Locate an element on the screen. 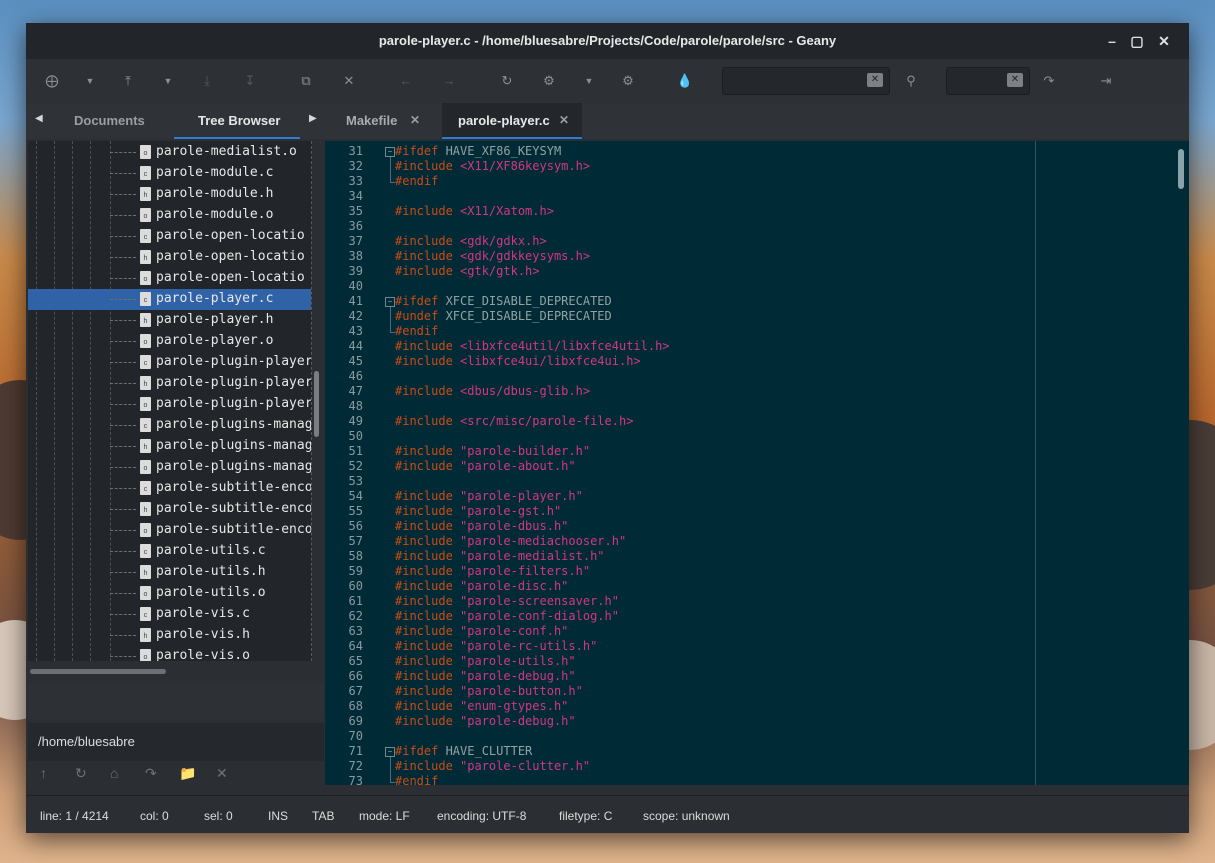  go-up-icon: ↑ is located at coordinates (43, 773).